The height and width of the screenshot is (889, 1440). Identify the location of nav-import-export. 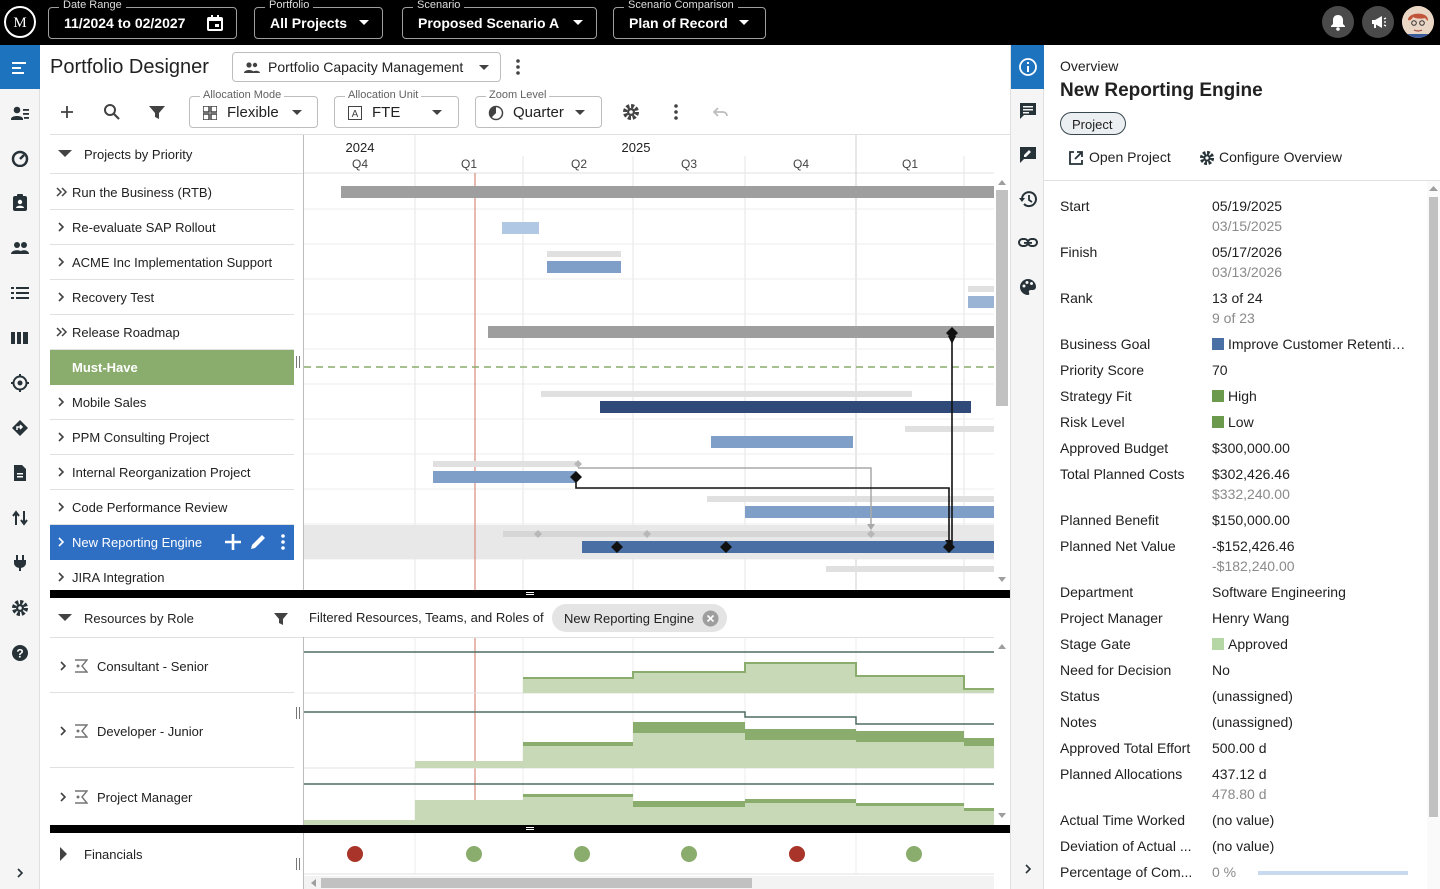
(20, 517).